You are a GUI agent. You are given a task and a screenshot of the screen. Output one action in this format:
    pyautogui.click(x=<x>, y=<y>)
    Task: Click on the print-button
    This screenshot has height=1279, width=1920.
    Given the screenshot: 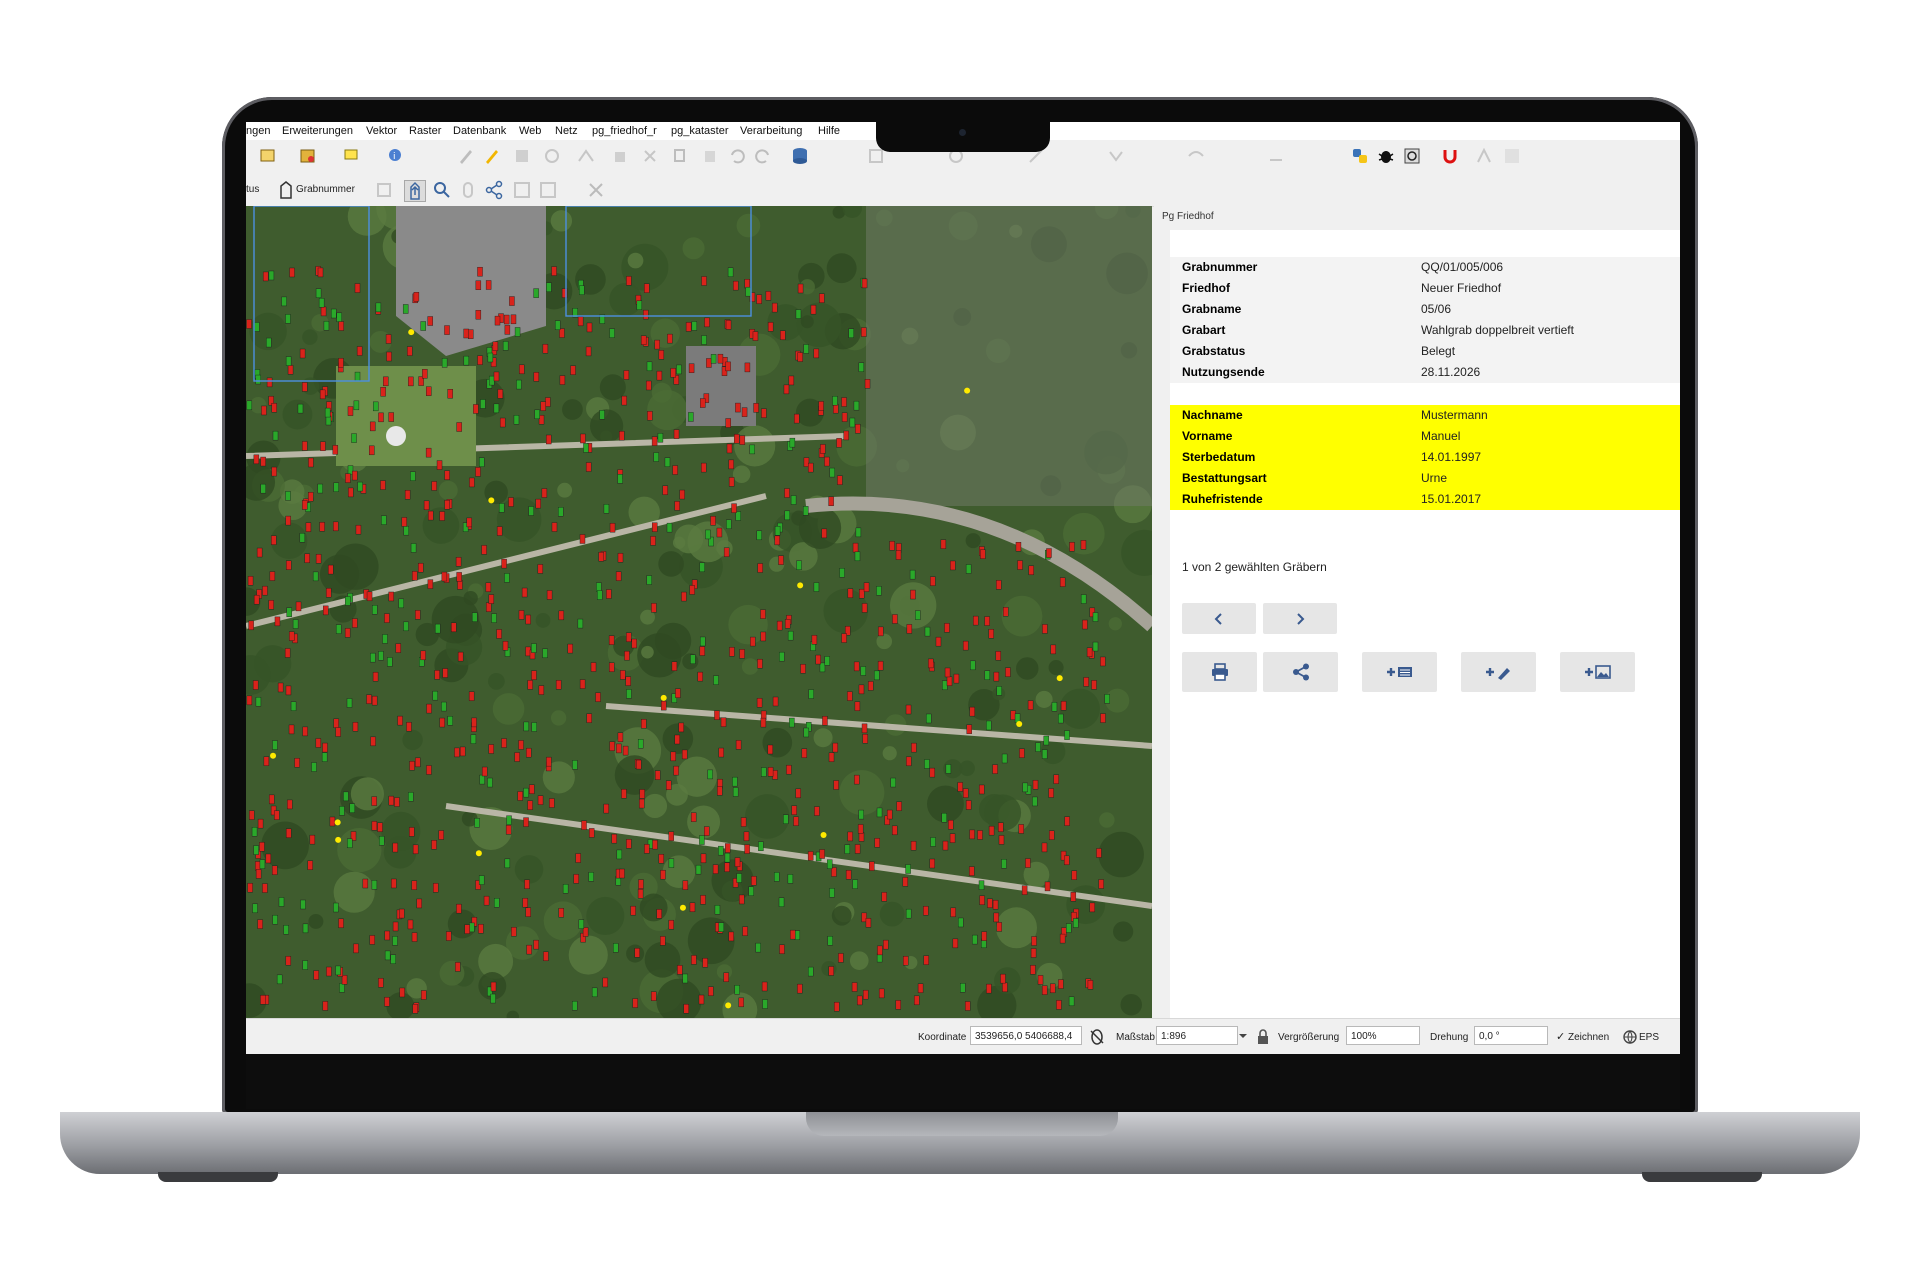 What is the action you would take?
    pyautogui.click(x=1219, y=672)
    